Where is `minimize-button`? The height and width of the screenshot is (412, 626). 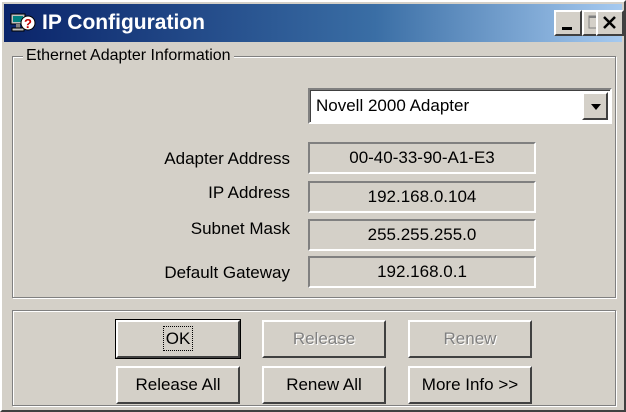
minimize-button is located at coordinates (568, 23).